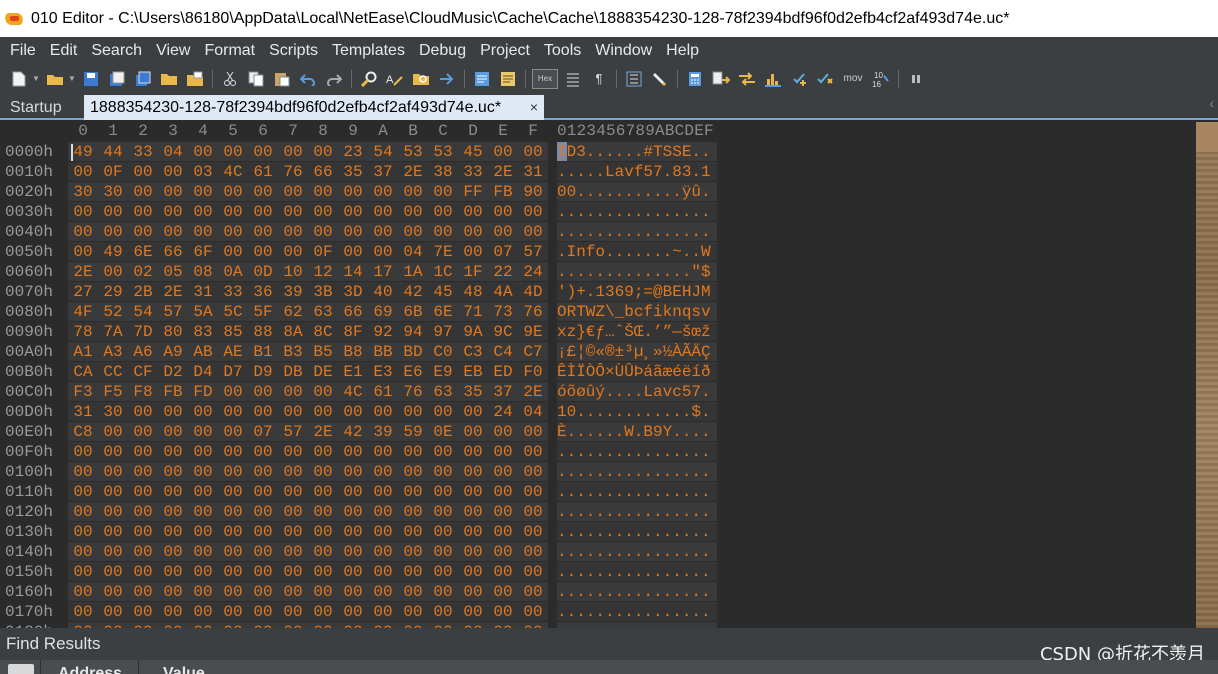 This screenshot has height=674, width=1218. Describe the element at coordinates (173, 272) in the screenshot. I see `hex-byte: 05` at that location.